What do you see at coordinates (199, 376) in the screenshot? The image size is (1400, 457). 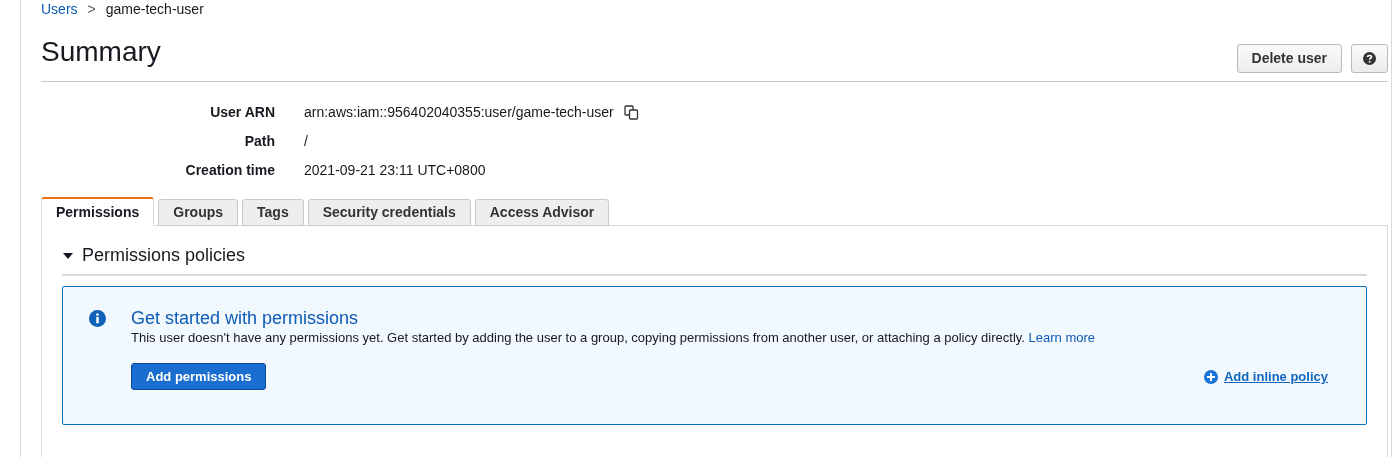 I see `add-permissions-button: Add permissions` at bounding box center [199, 376].